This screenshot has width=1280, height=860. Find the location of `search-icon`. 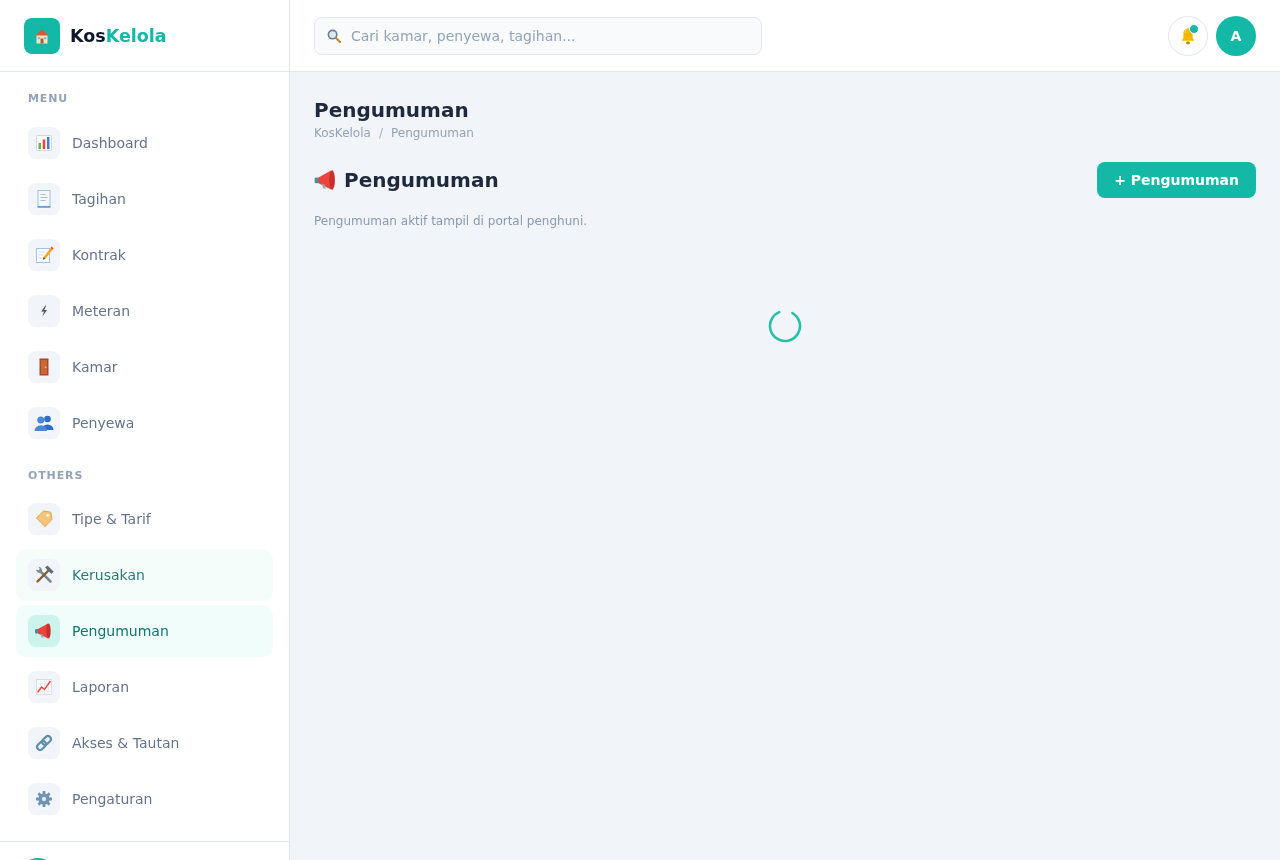

search-icon is located at coordinates (334, 35).